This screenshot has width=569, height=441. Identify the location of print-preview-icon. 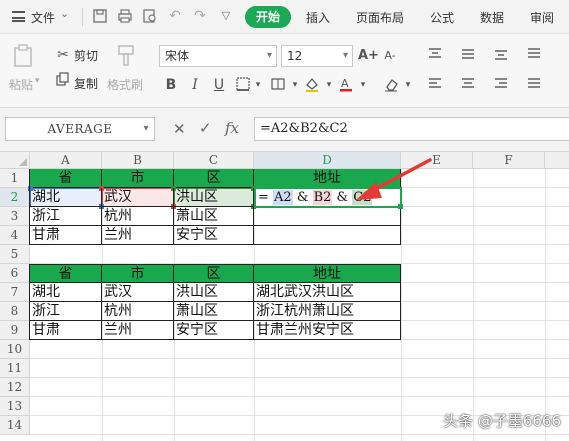
(150, 16).